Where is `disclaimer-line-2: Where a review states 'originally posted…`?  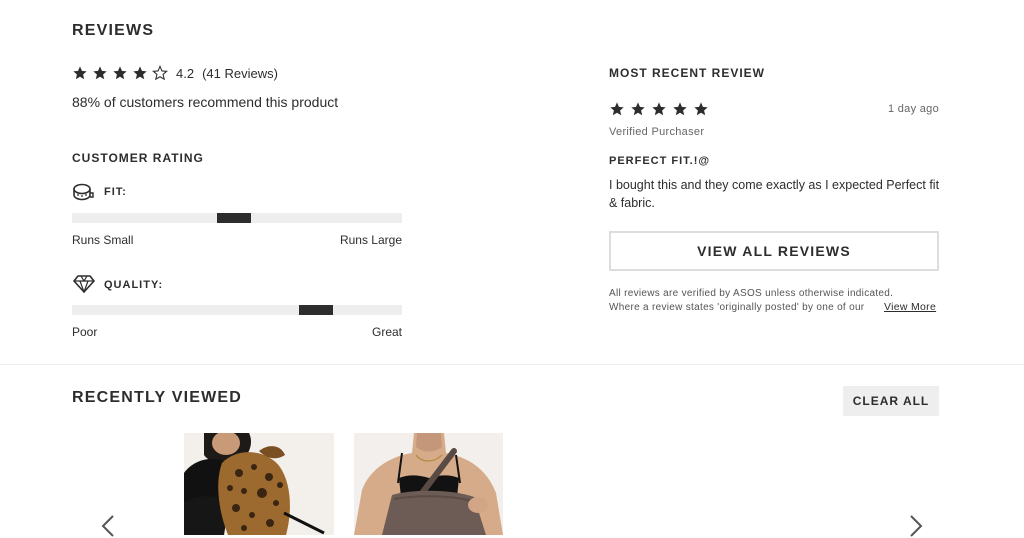 disclaimer-line-2: Where a review states 'originally posted… is located at coordinates (737, 307).